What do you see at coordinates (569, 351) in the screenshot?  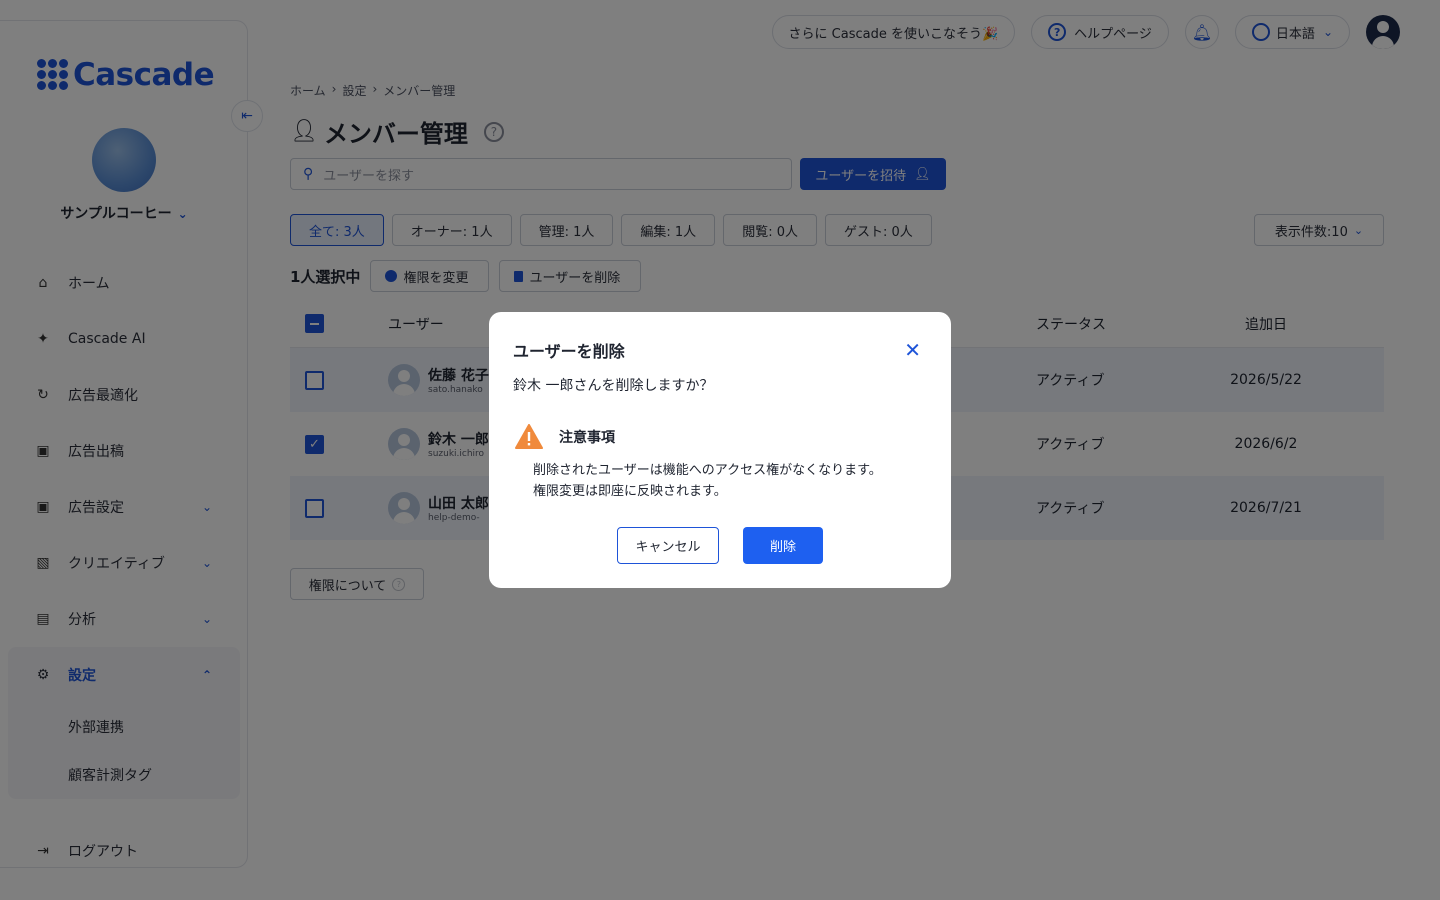 I see `dialog-title: ユーザーを削除` at bounding box center [569, 351].